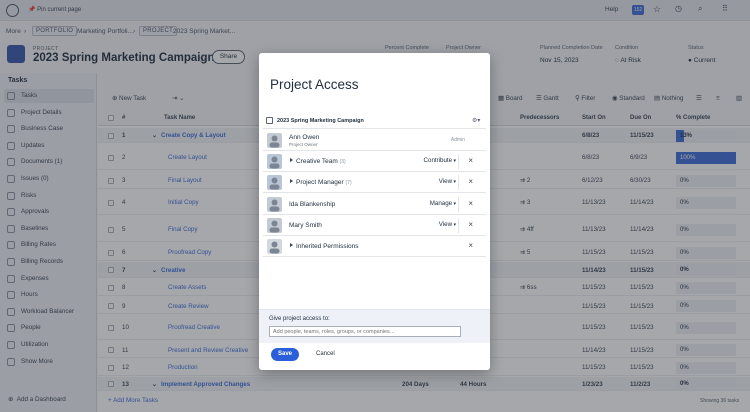  I want to click on object-bar: 2023 Spring Marketing Campaign ⚙▾, so click(374, 121).